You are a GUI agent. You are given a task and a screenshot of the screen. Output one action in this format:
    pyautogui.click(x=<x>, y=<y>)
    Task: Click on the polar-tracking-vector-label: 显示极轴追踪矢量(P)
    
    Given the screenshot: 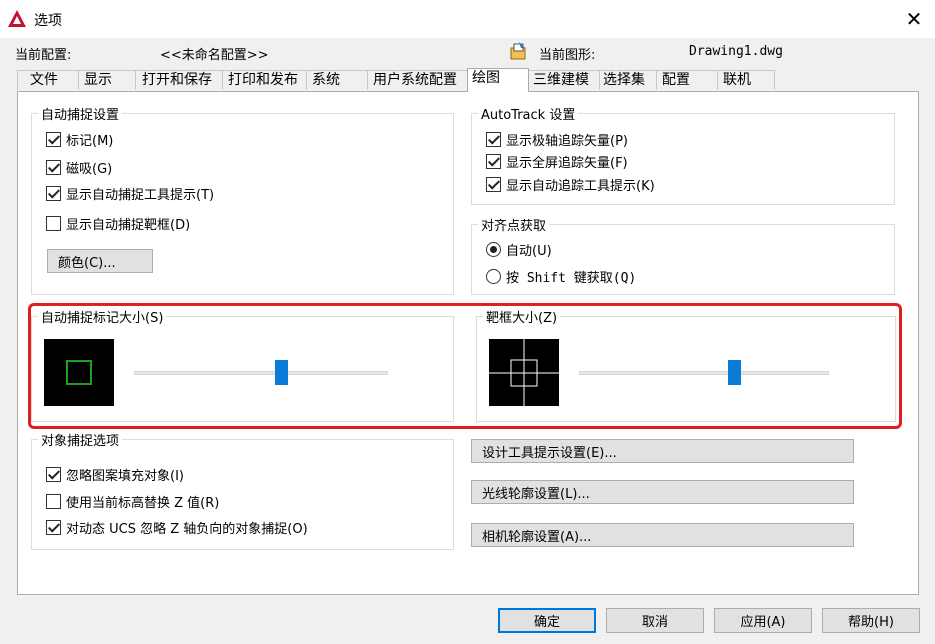 What is the action you would take?
    pyautogui.click(x=567, y=141)
    